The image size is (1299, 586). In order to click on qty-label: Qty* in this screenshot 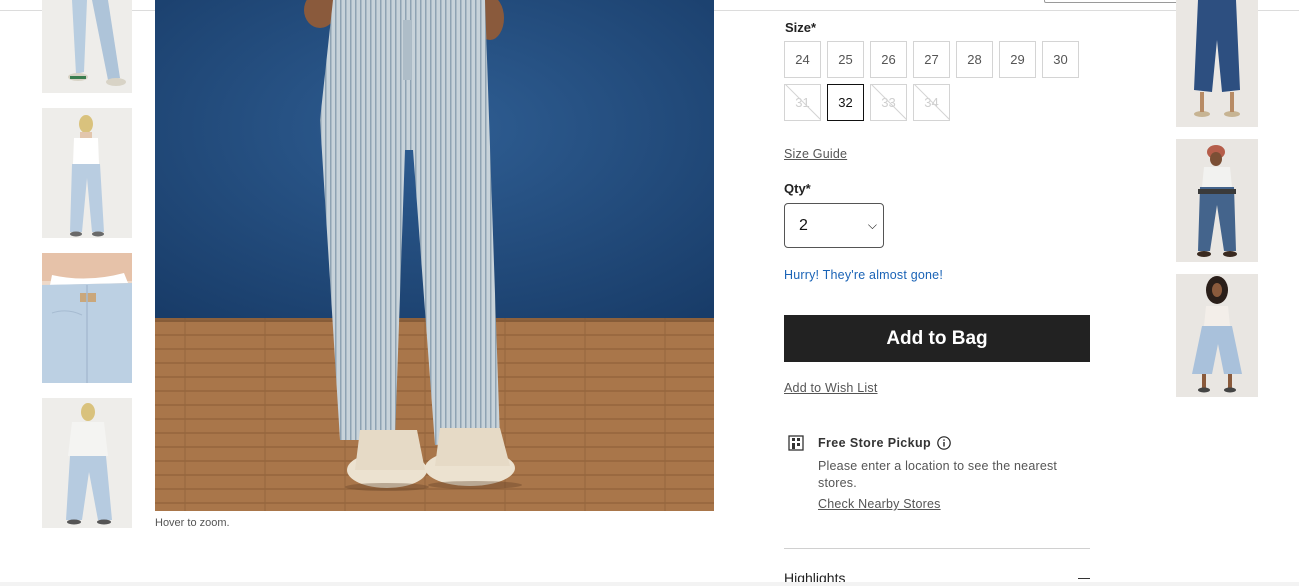, I will do `click(797, 188)`.